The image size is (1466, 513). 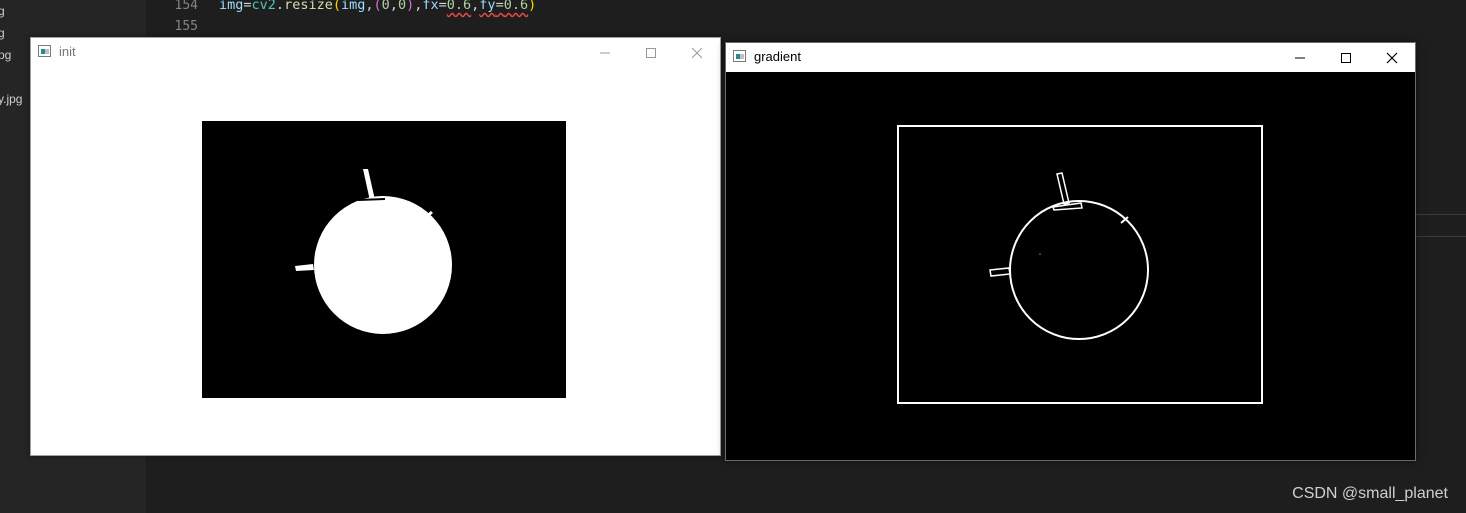 I want to click on image-border-edge, so click(x=1080, y=264).